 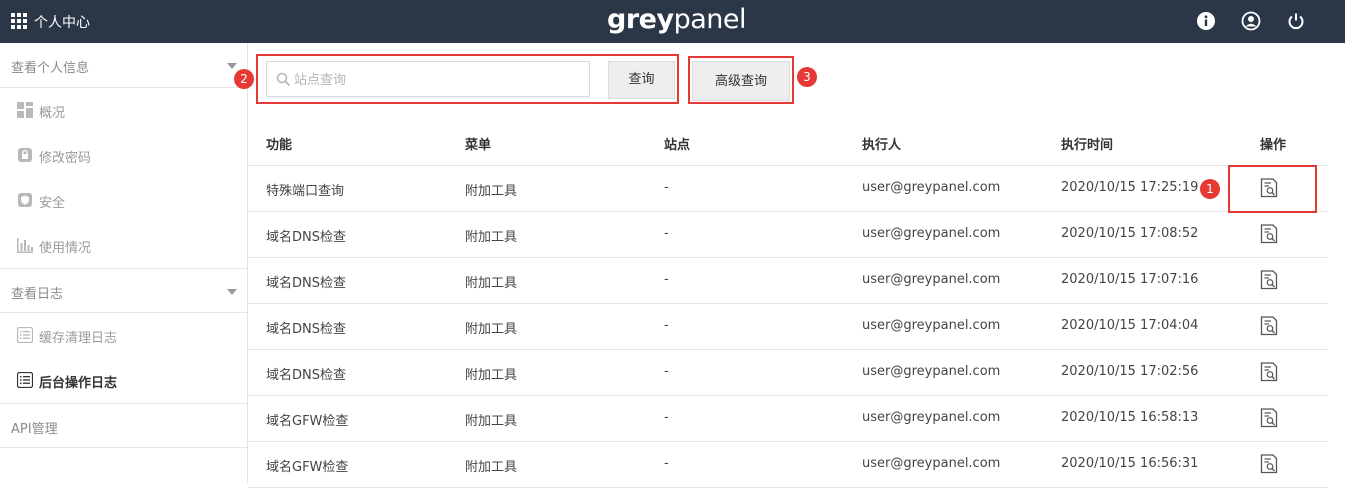 I want to click on search-icon, so click(x=283, y=79).